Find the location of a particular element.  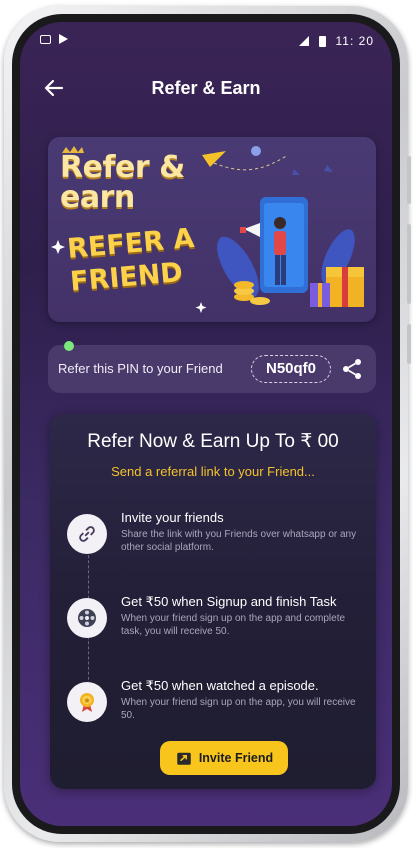

banner-line2: earn is located at coordinates (97, 197).